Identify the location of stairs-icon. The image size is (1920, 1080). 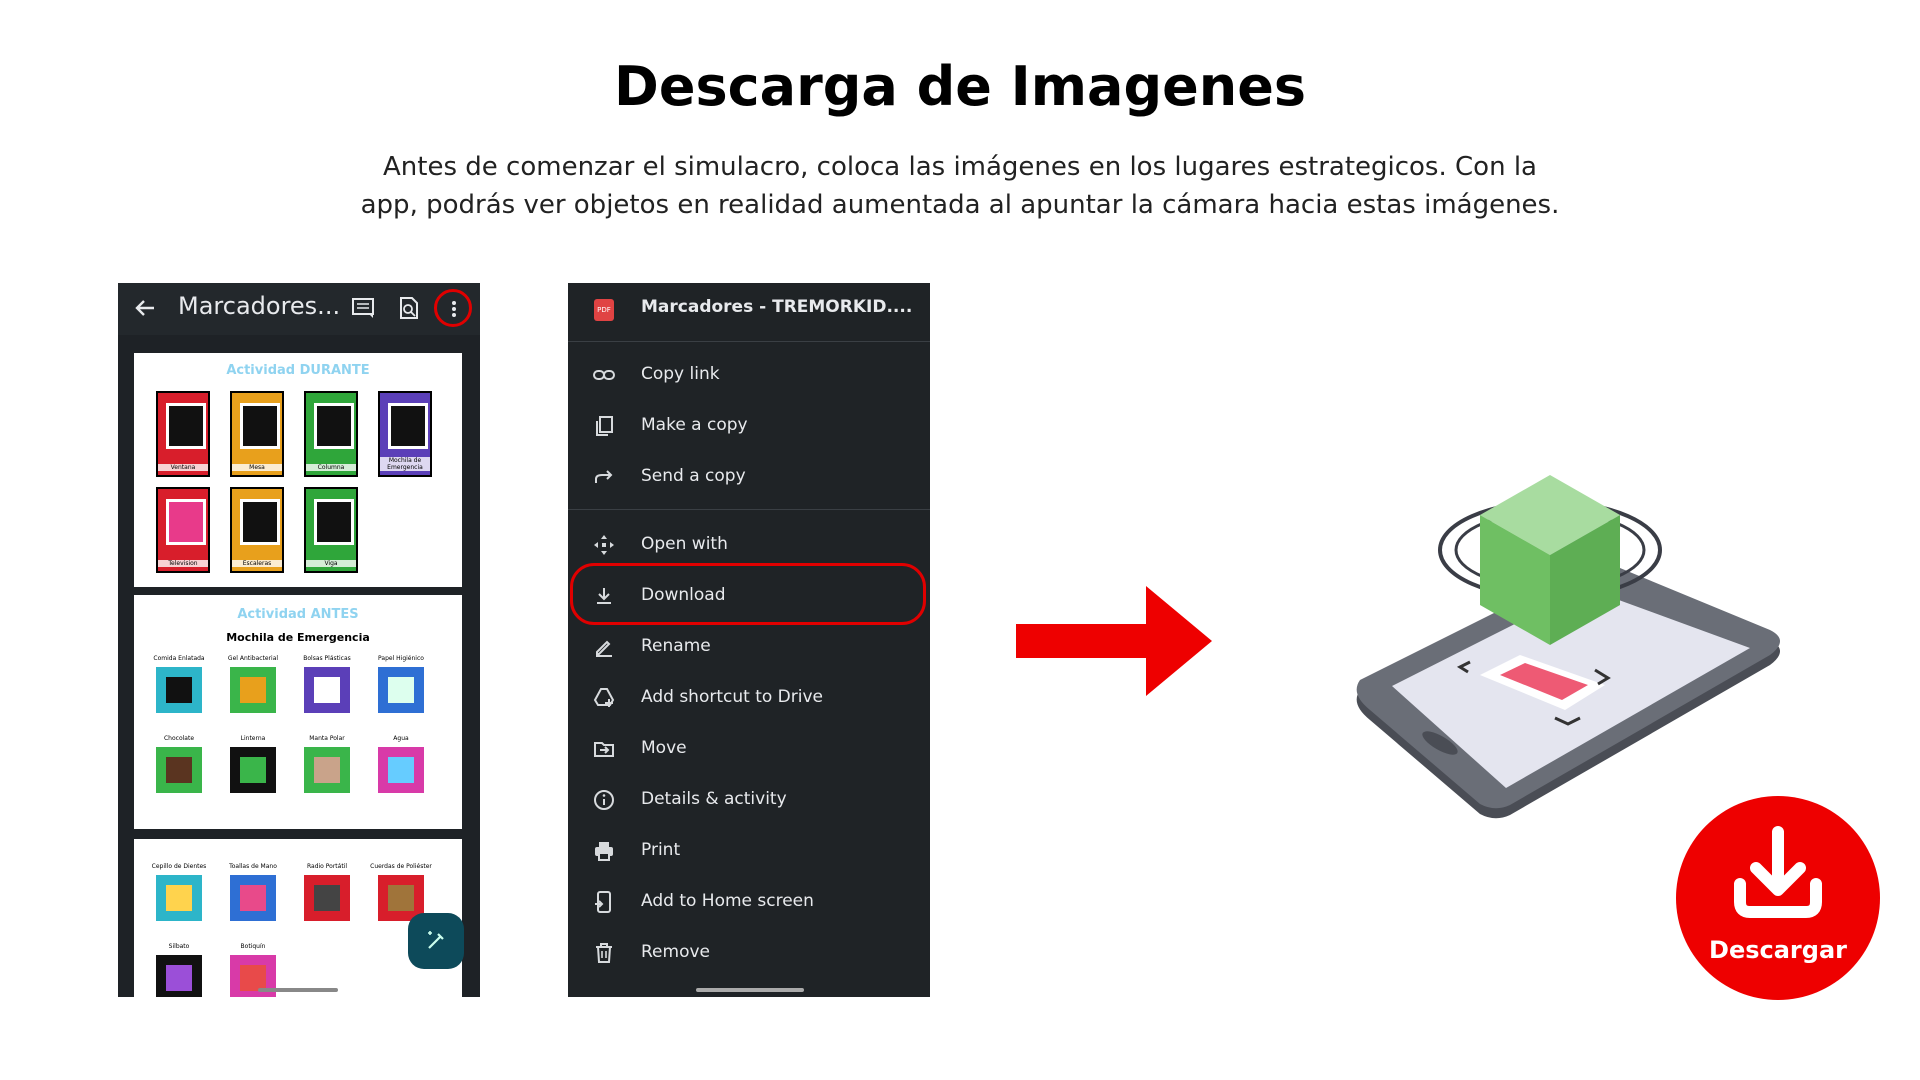
(260, 522).